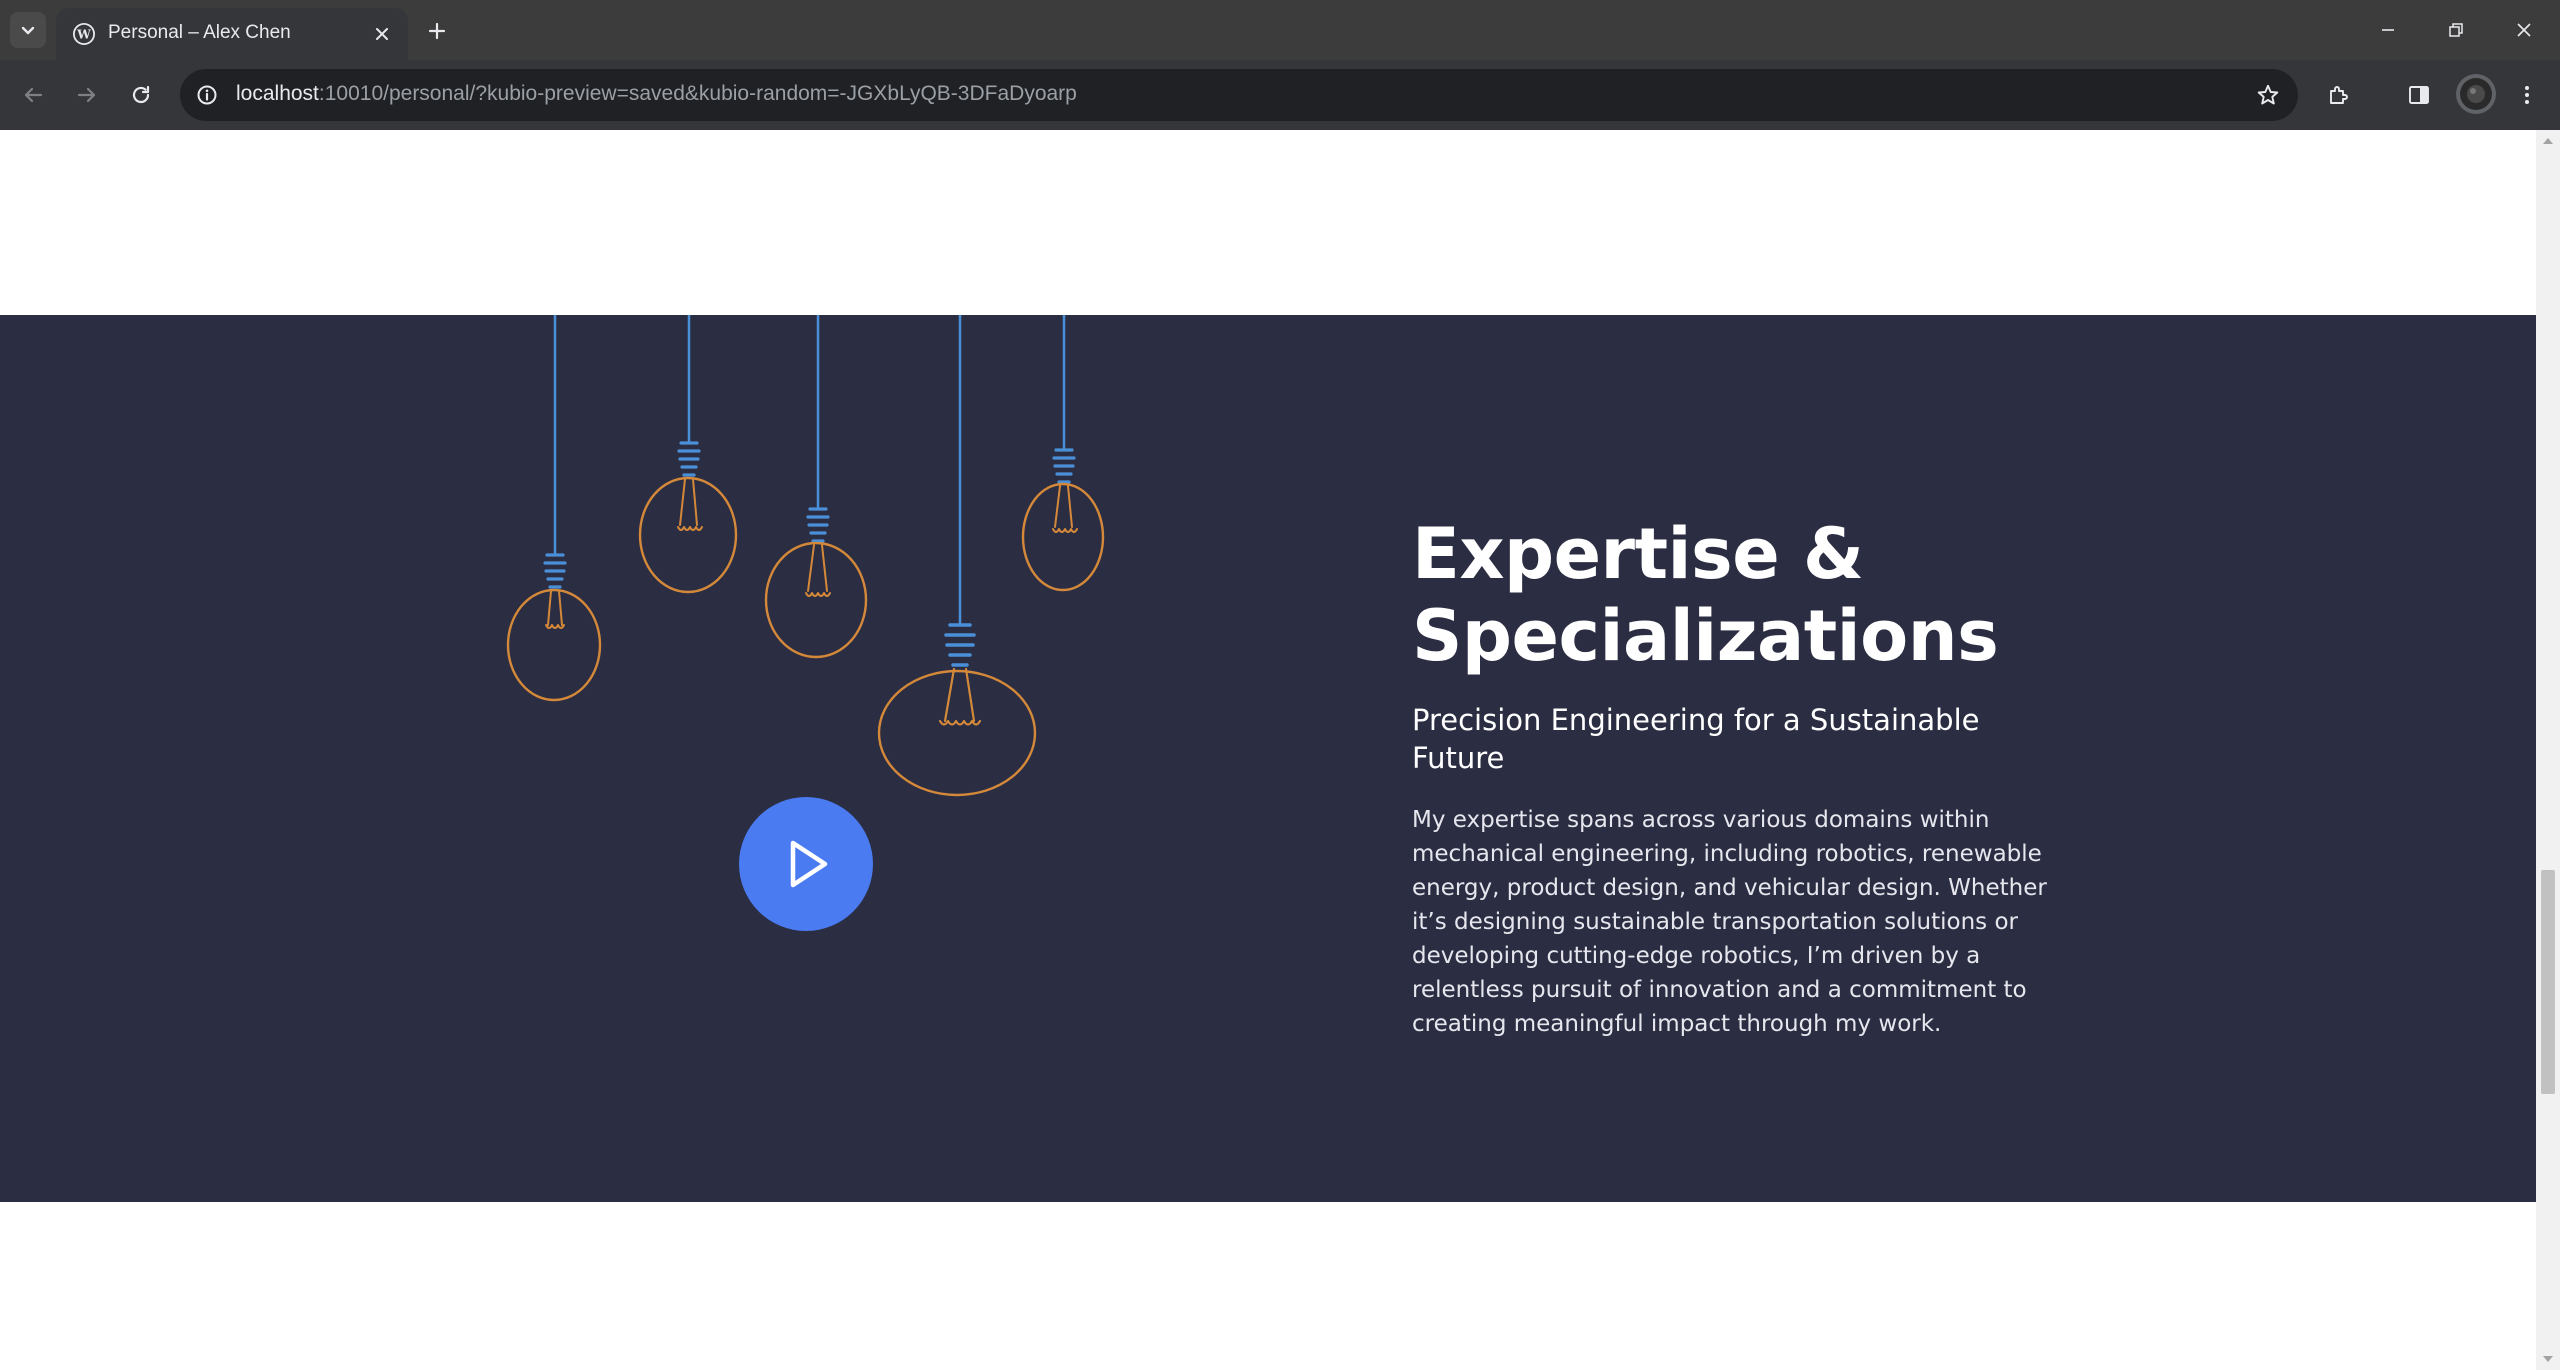 The height and width of the screenshot is (1370, 2560). I want to click on section-heading: Expertise & Specializations, so click(1742, 595).